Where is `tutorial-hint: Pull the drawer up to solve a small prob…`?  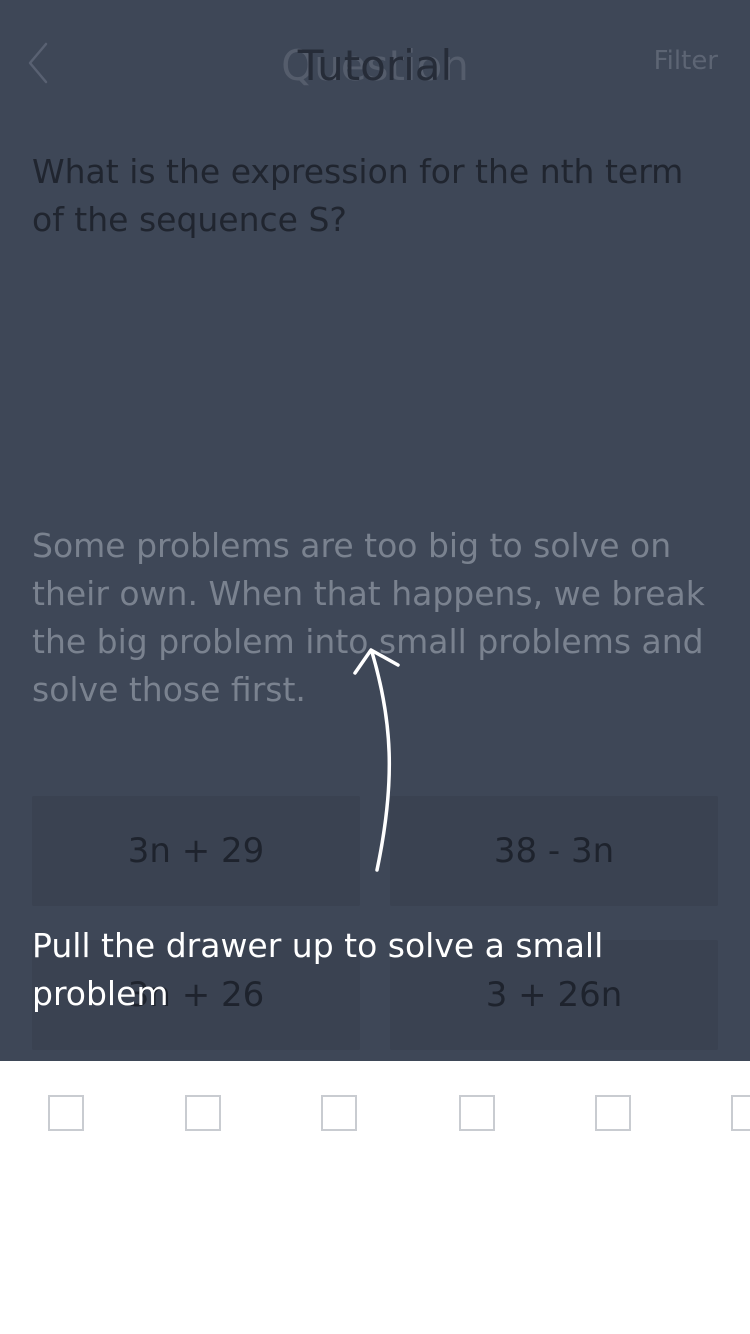
tutorial-hint: Pull the drawer up to solve a small prob… is located at coordinates (318, 969).